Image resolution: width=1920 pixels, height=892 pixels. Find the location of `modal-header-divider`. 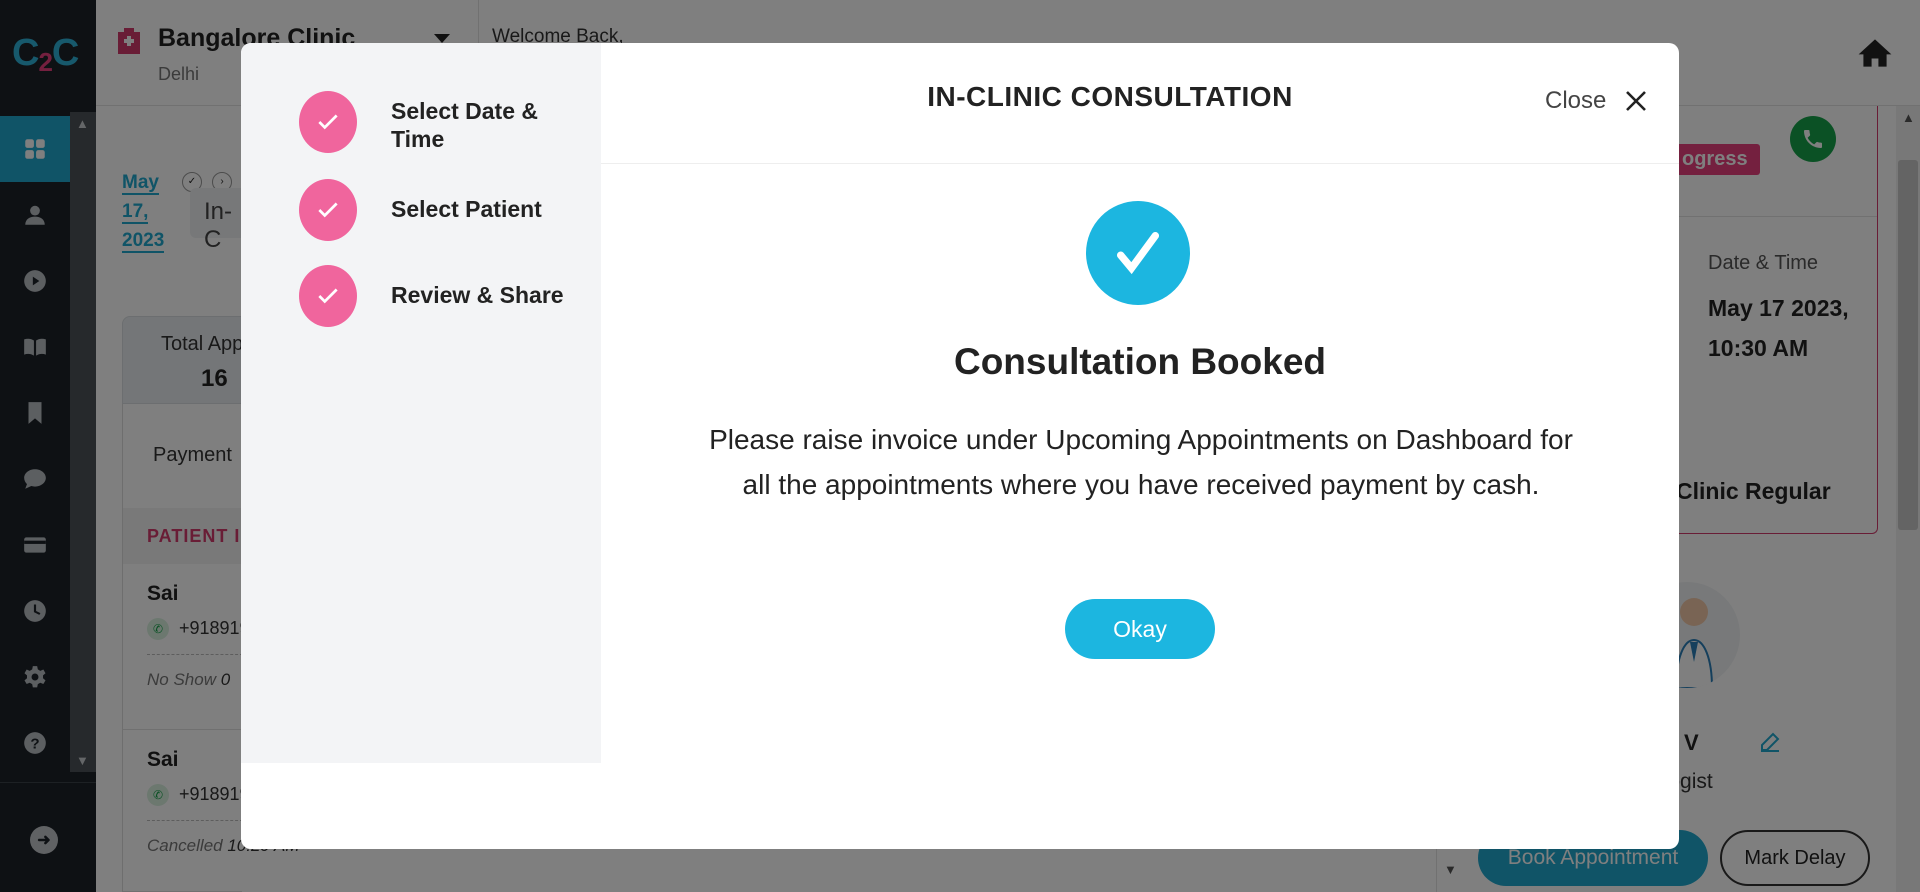

modal-header-divider is located at coordinates (1140, 163).